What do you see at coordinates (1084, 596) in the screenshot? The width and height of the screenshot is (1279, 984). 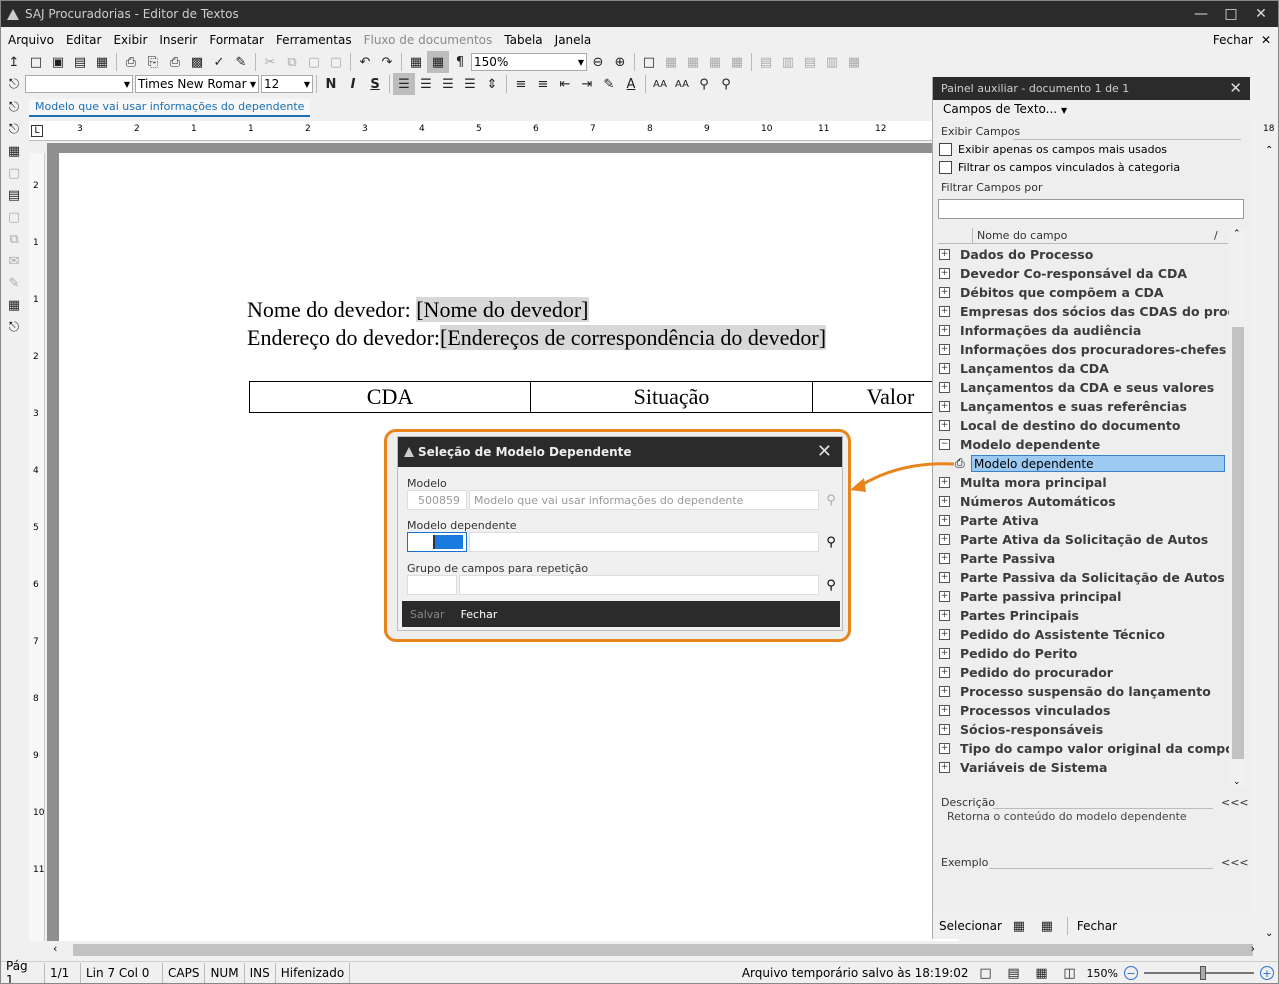 I see `tree-node: + Parte passiva principal` at bounding box center [1084, 596].